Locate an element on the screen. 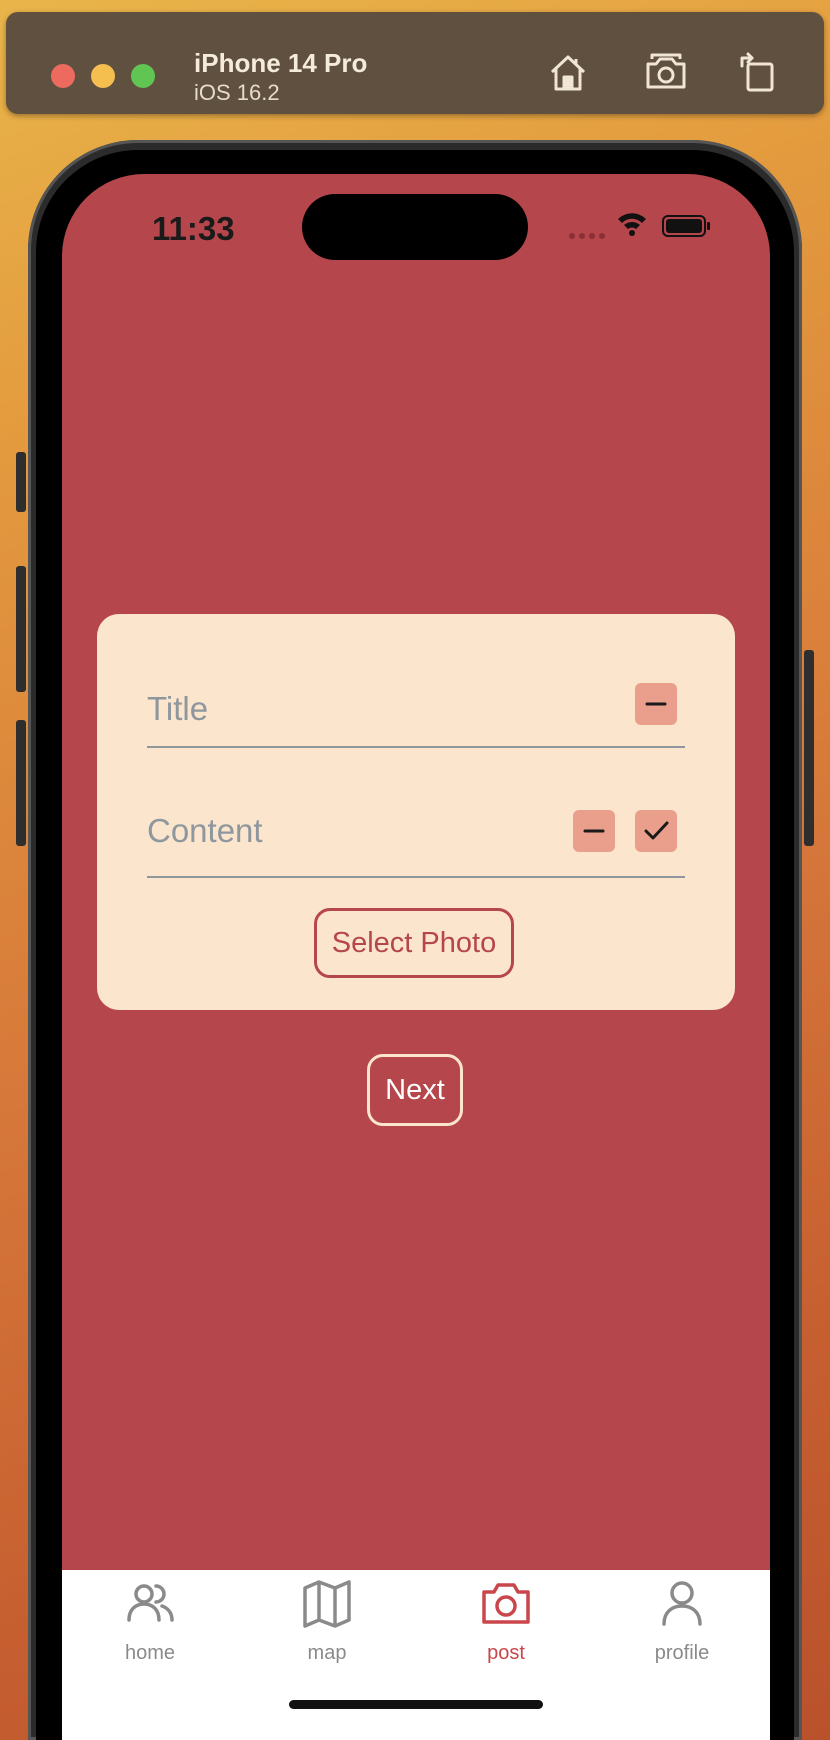 This screenshot has width=830, height=1740. content-collapse-button is located at coordinates (594, 831).